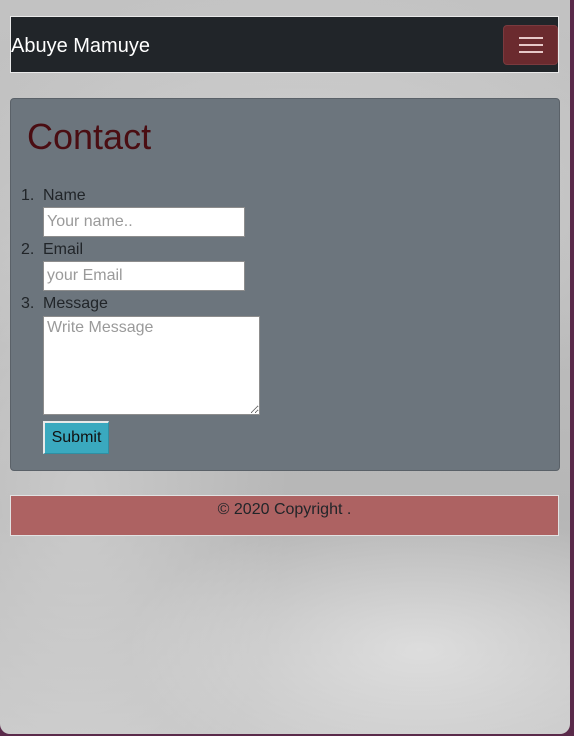 This screenshot has width=574, height=736. I want to click on item-number: 2., so click(28, 249).